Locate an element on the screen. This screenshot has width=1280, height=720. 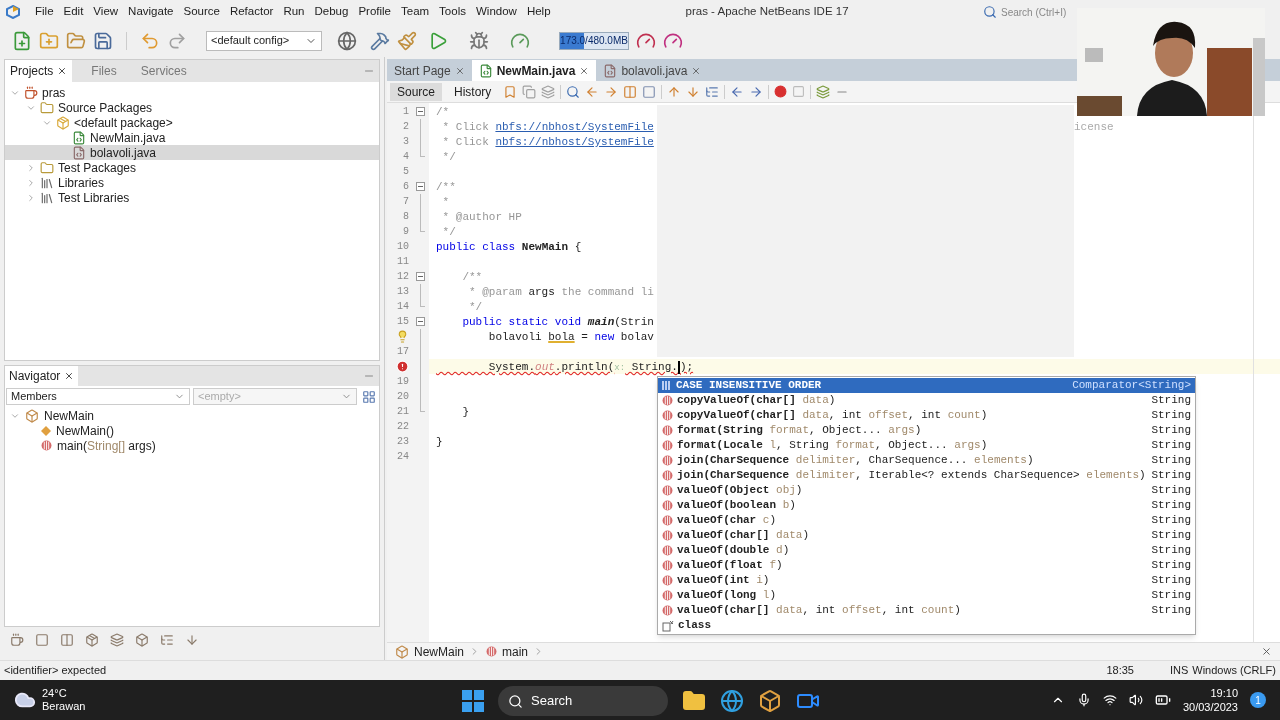
browser-icon is located at coordinates (732, 701).